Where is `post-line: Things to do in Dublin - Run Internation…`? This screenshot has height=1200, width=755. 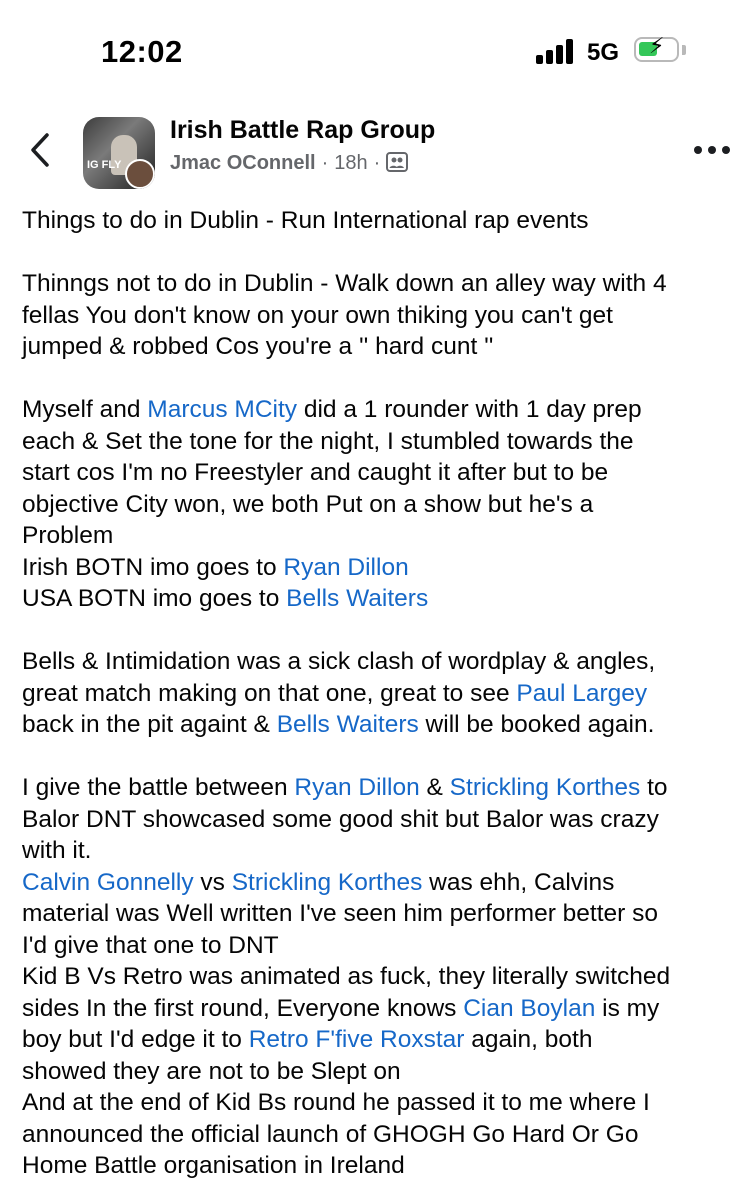
post-line: Things to do in Dublin - Run Internation… is located at coordinates (305, 220).